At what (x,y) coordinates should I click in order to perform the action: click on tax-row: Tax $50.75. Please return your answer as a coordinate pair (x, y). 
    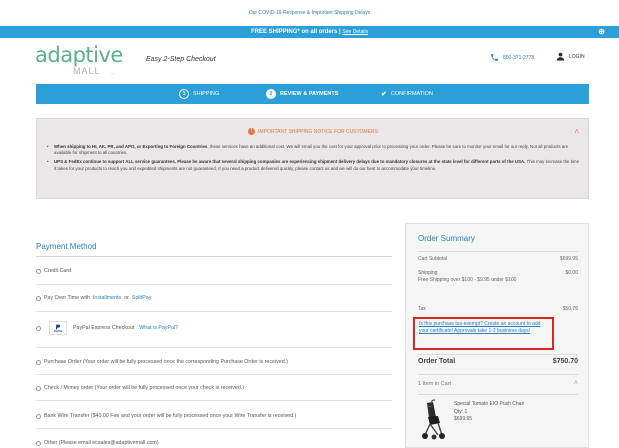
    Looking at the image, I should click on (498, 309).